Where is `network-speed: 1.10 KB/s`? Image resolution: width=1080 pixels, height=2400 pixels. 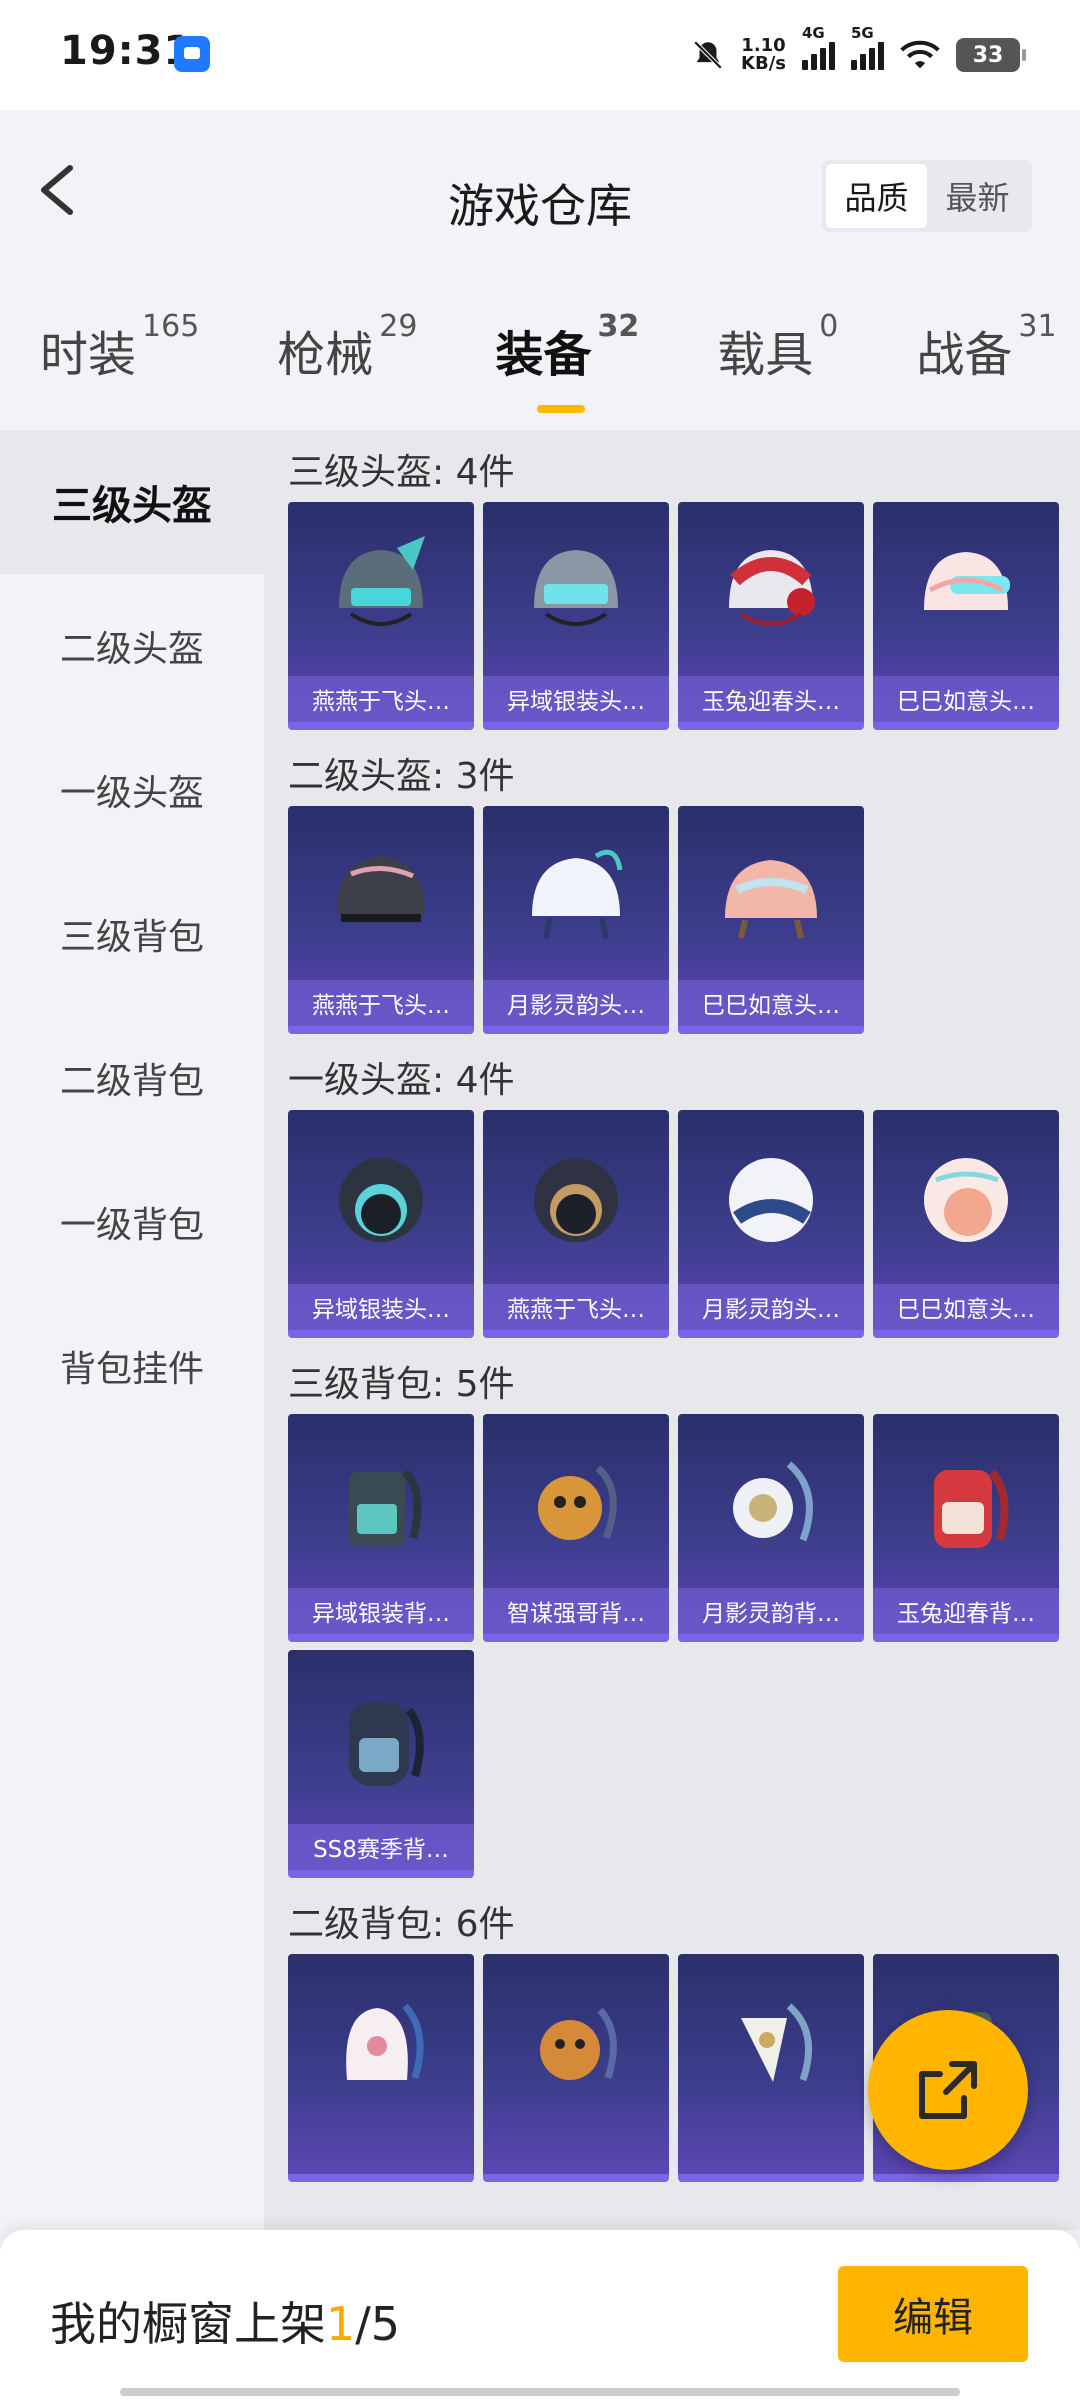
network-speed: 1.10 KB/s is located at coordinates (763, 54).